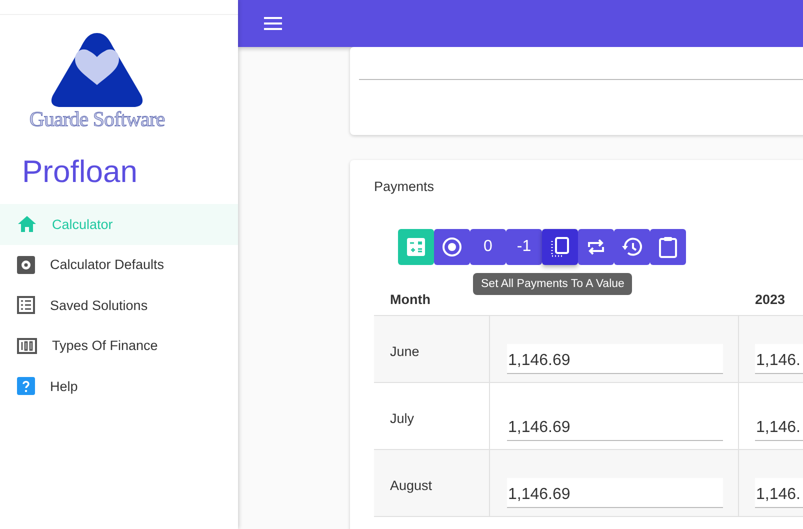  What do you see at coordinates (632, 247) in the screenshot?
I see `history-icon` at bounding box center [632, 247].